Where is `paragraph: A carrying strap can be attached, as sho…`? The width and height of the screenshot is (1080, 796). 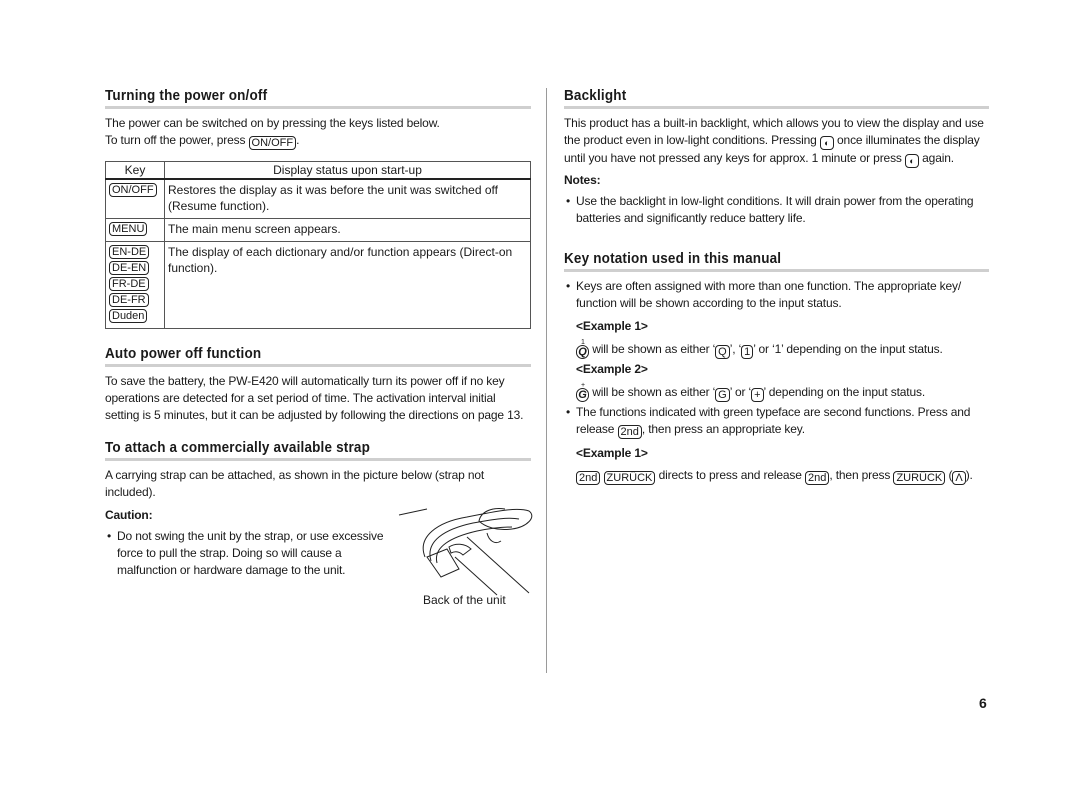
paragraph: A carrying strap can be attached, as sho… is located at coordinates (295, 483).